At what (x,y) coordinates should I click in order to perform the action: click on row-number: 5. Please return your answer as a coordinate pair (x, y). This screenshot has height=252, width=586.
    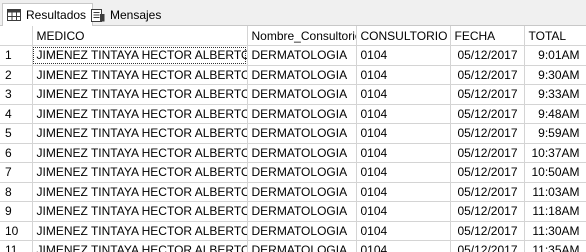
    Looking at the image, I should click on (16, 133).